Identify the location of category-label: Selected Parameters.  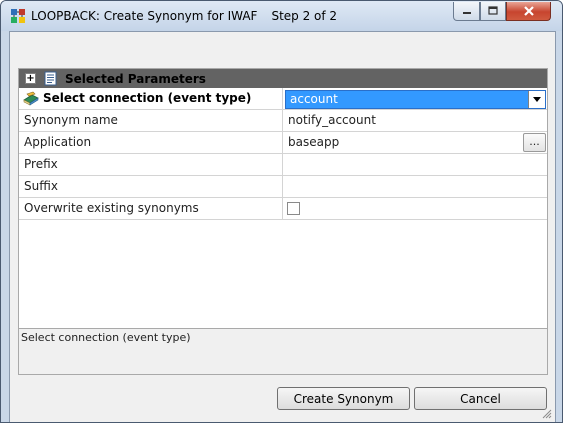
(135, 79).